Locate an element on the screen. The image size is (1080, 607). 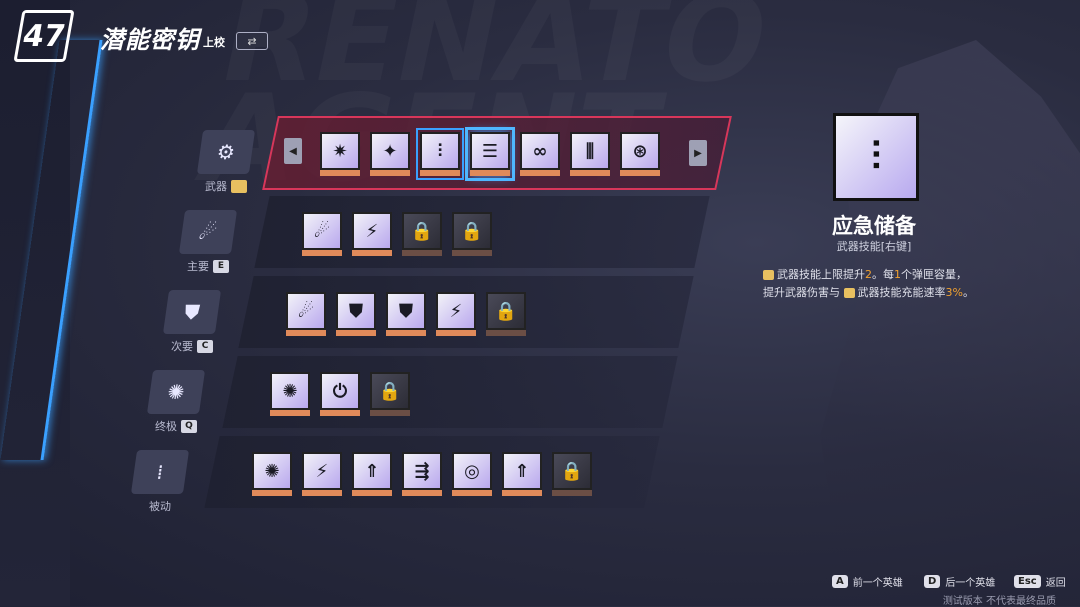
skill-slot: ✷ is located at coordinates (340, 154).